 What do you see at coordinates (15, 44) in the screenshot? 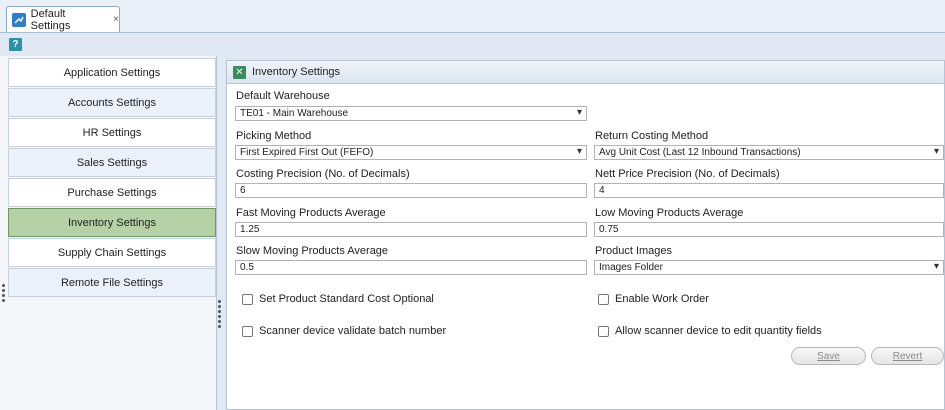
I see `help-icon: ?` at bounding box center [15, 44].